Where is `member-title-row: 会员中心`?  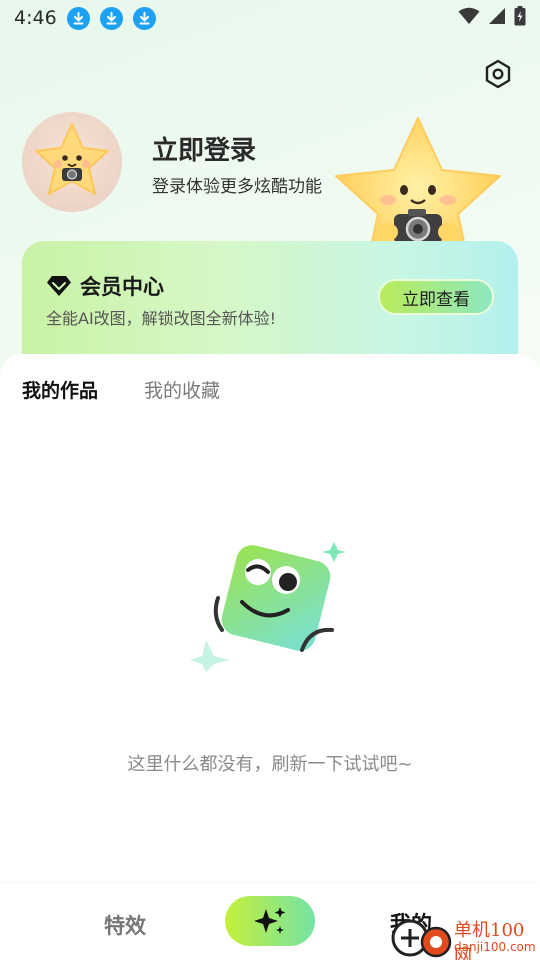 member-title-row: 会员中心 is located at coordinates (105, 286).